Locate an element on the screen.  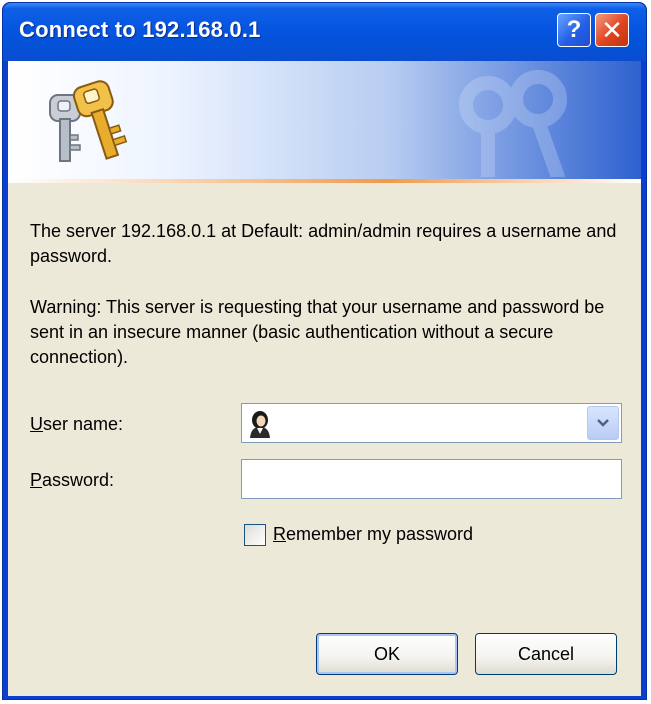
close-button: ✕ is located at coordinates (612, 30).